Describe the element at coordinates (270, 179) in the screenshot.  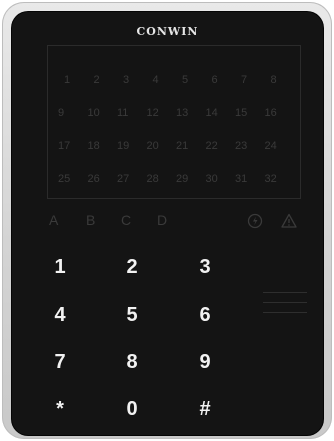
I see `zone-indicator: 32` at that location.